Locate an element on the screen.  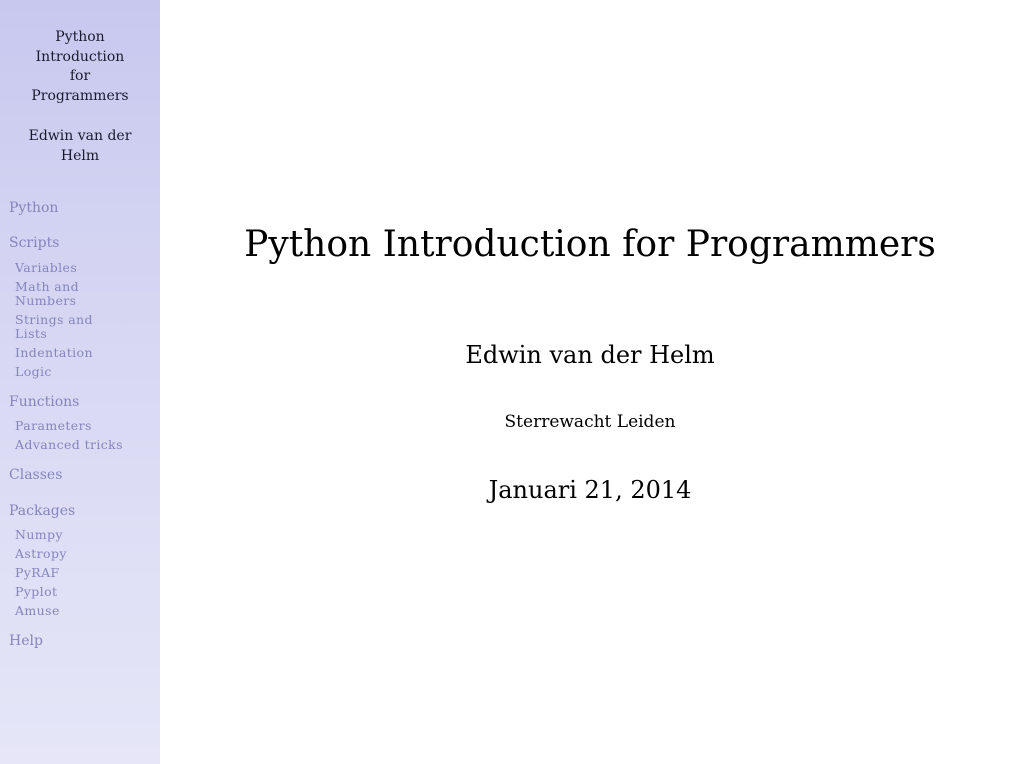
nav-subsection-parameters: Parameters is located at coordinates (53, 426).